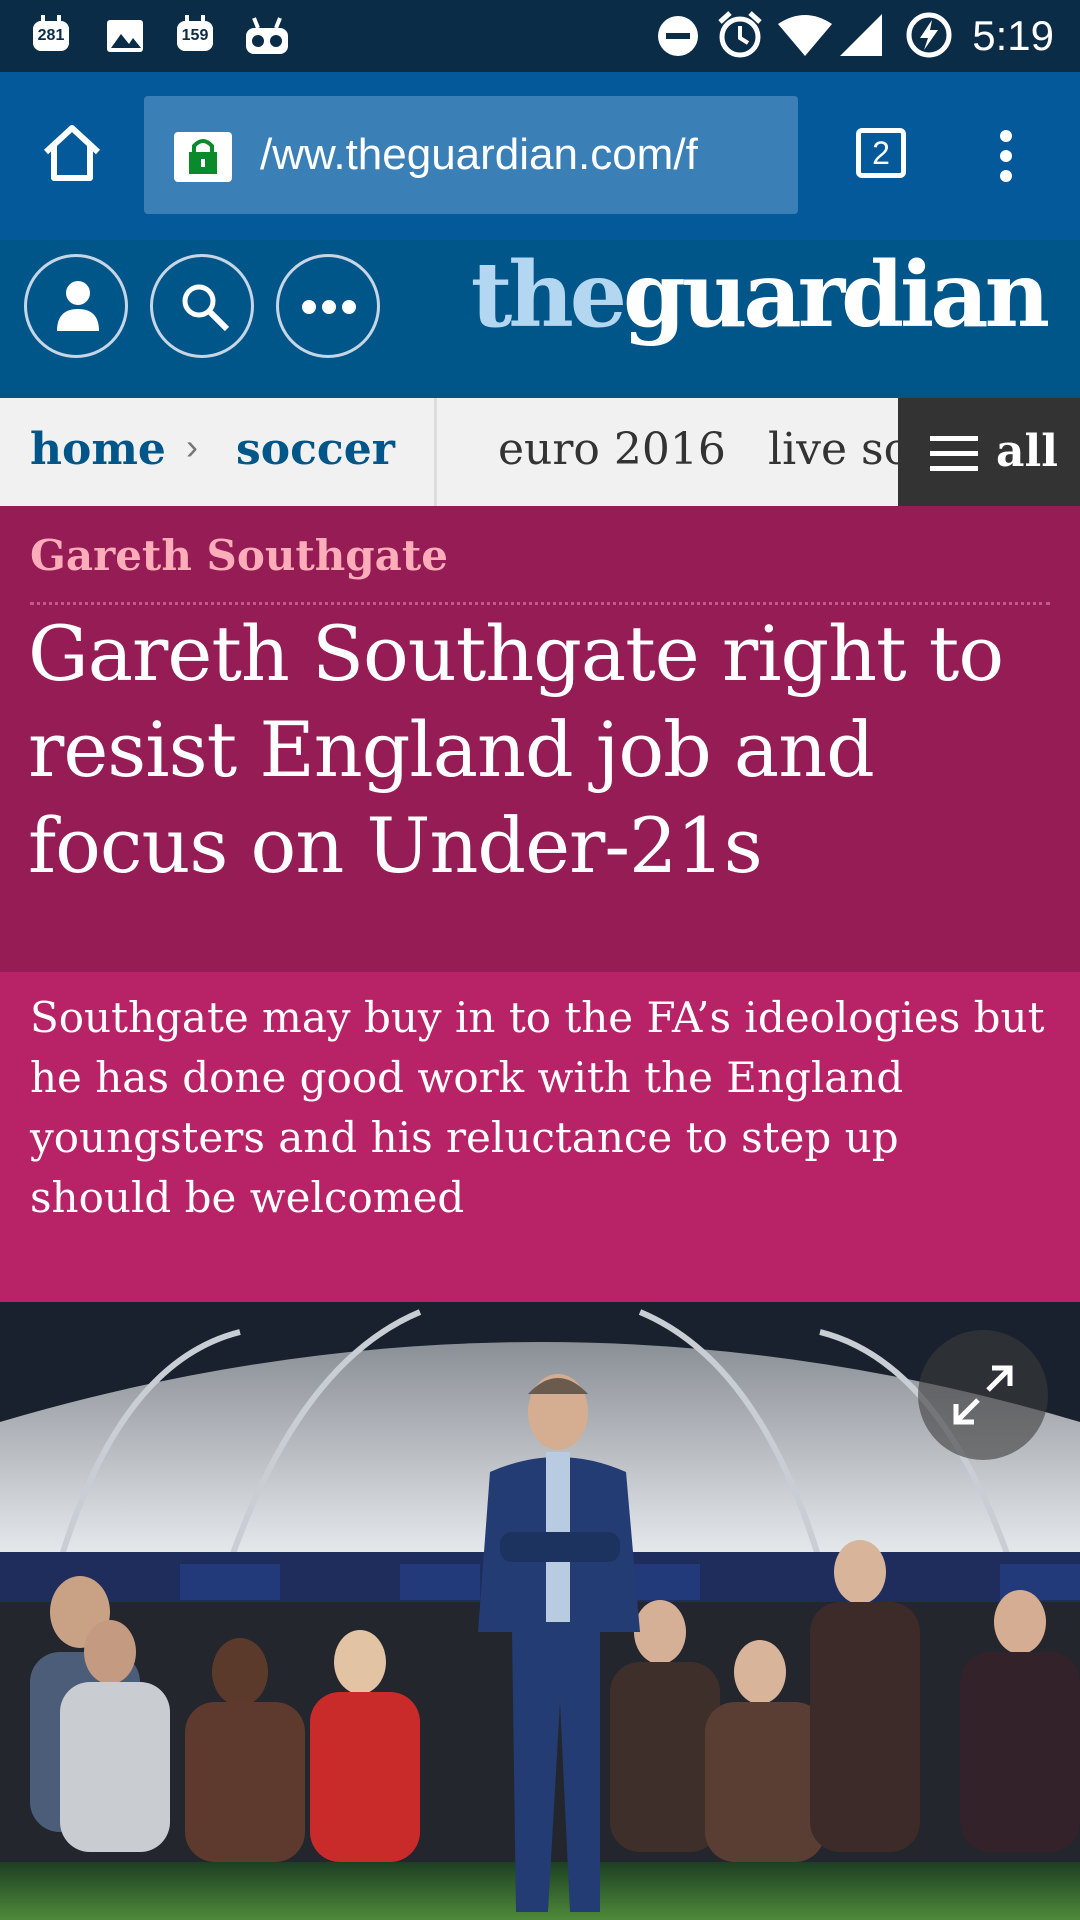  What do you see at coordinates (548, 295) in the screenshot?
I see `logo-the: the` at bounding box center [548, 295].